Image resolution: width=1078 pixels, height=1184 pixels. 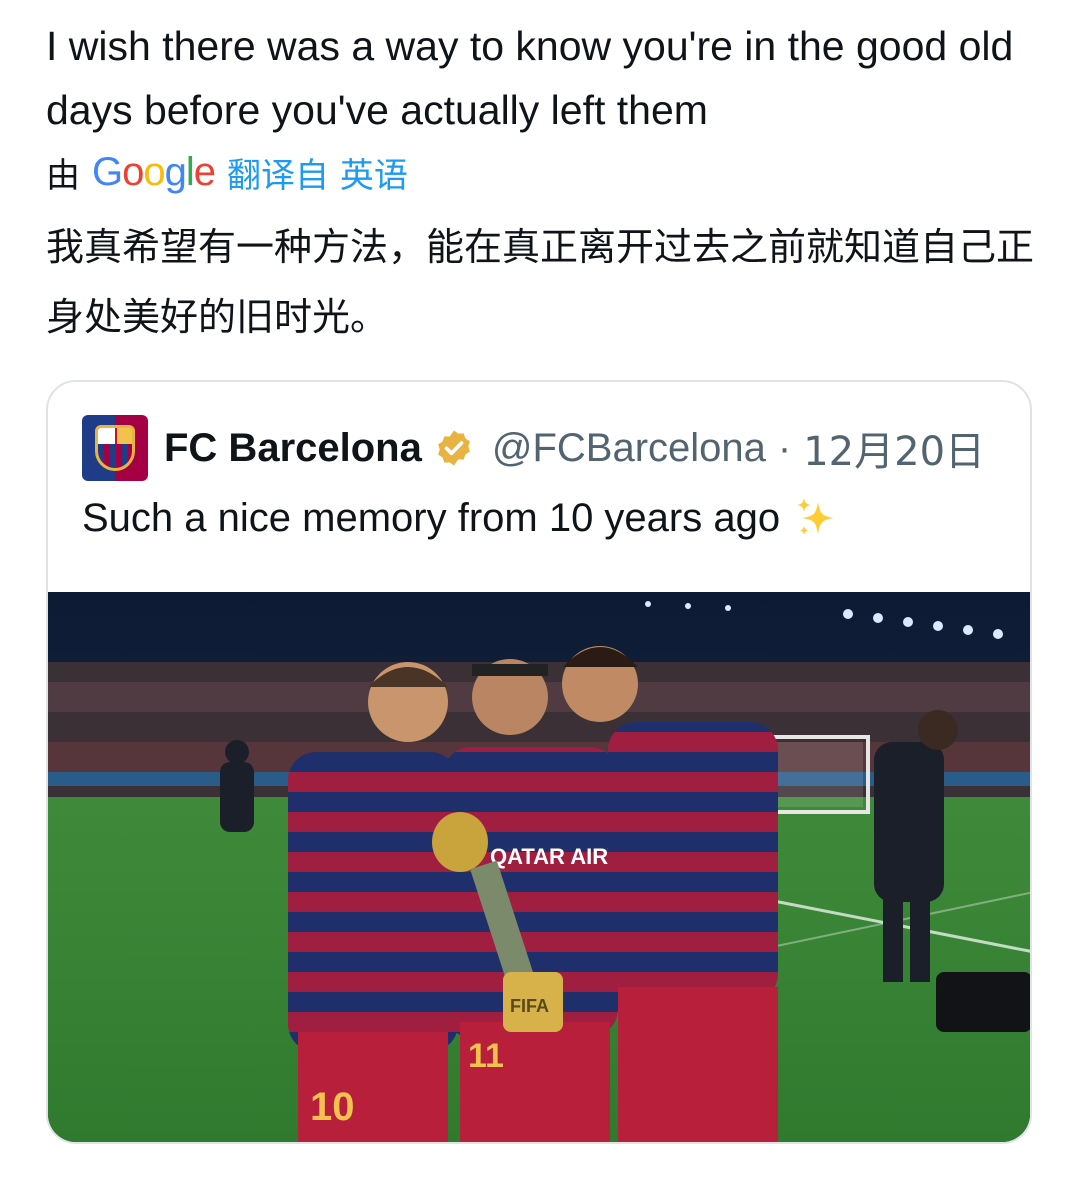 What do you see at coordinates (293, 448) in the screenshot?
I see `account-name: FC Barcelona` at bounding box center [293, 448].